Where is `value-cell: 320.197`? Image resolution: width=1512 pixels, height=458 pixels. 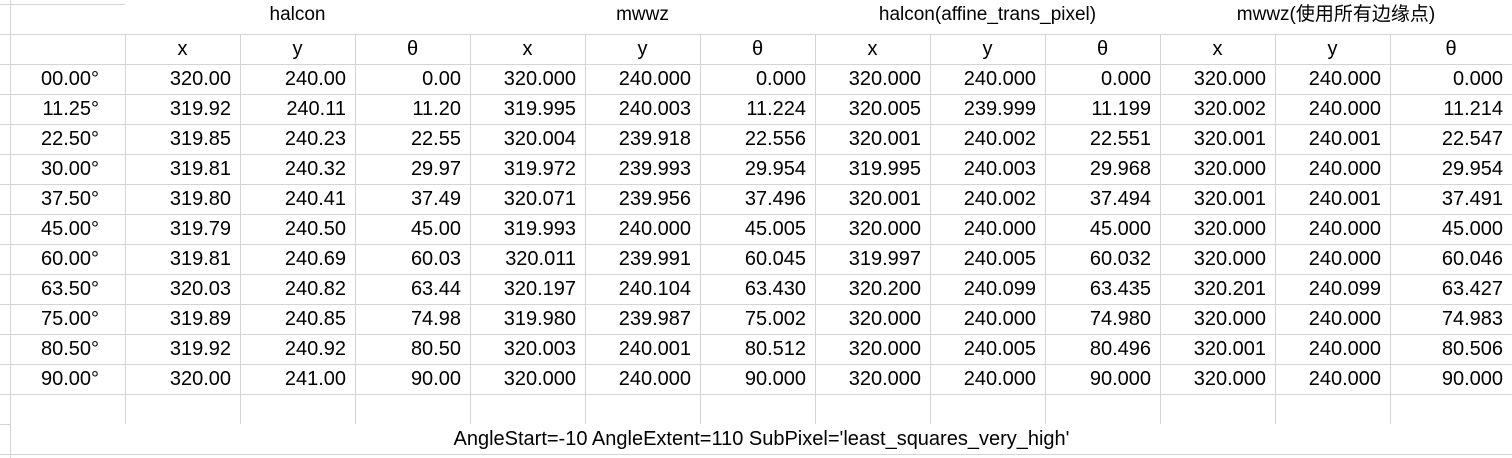 value-cell: 320.197 is located at coordinates (527, 289).